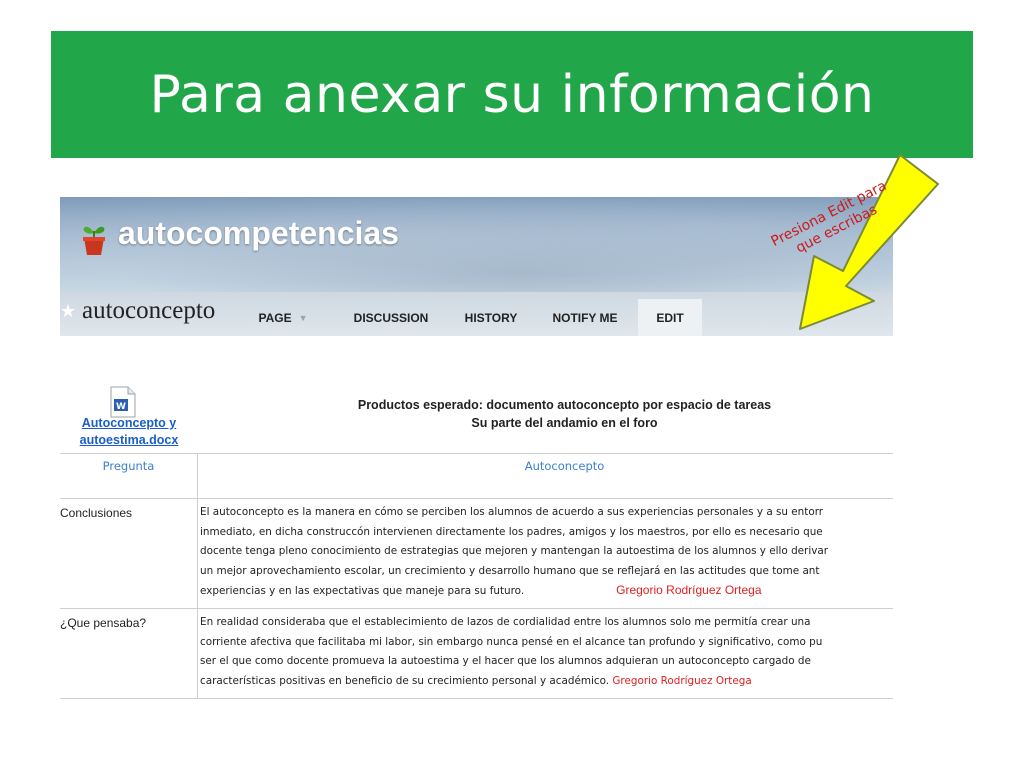  I want to click on slide-title: Para anexar su información, so click(512, 94).